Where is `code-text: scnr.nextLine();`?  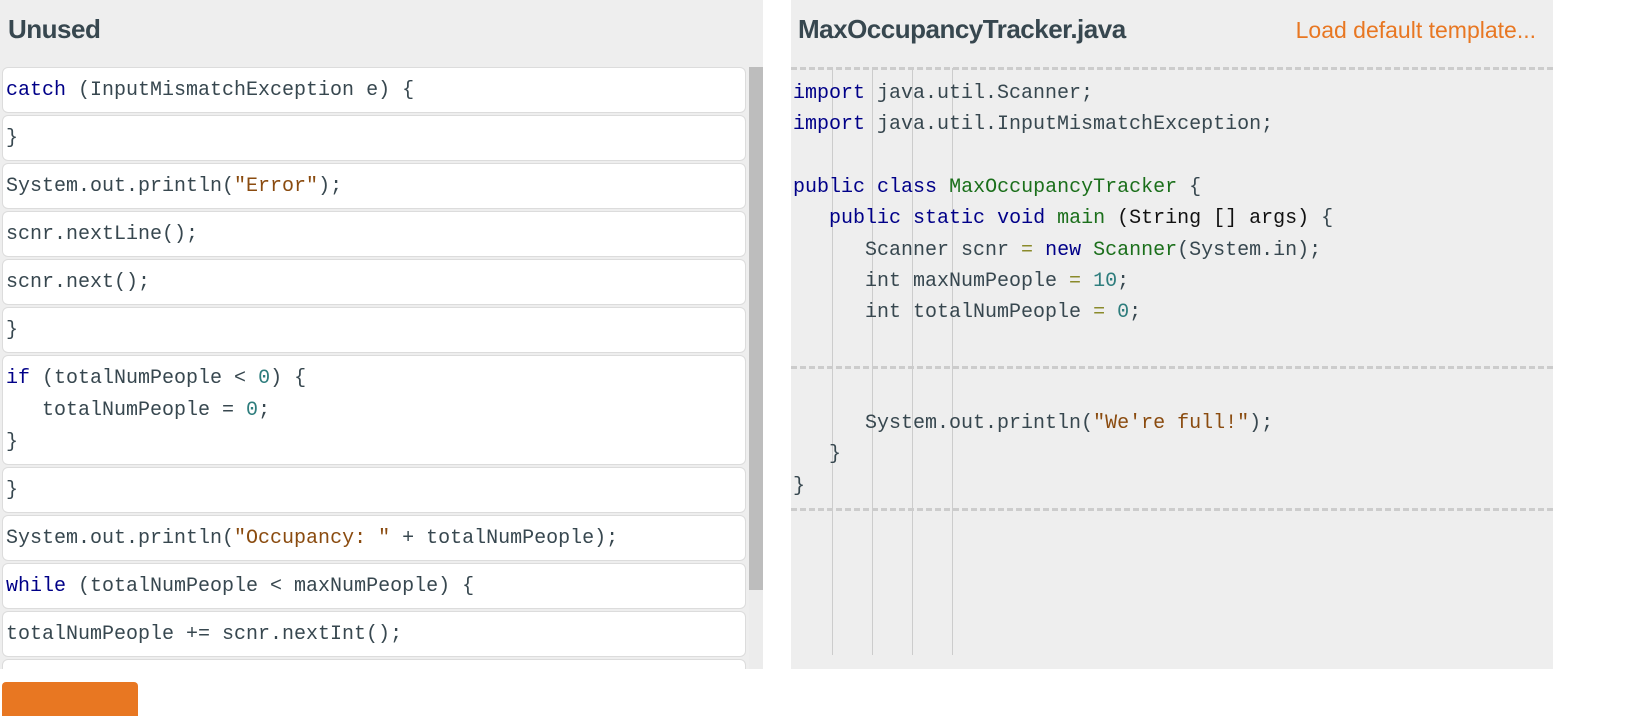 code-text: scnr.nextLine(); is located at coordinates (102, 234).